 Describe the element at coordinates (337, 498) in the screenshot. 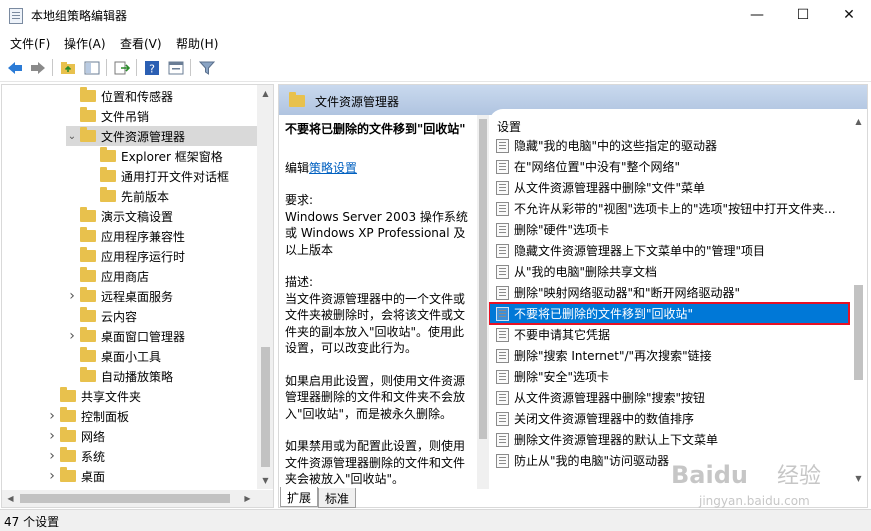

I see `tab-standard: 标准` at that location.